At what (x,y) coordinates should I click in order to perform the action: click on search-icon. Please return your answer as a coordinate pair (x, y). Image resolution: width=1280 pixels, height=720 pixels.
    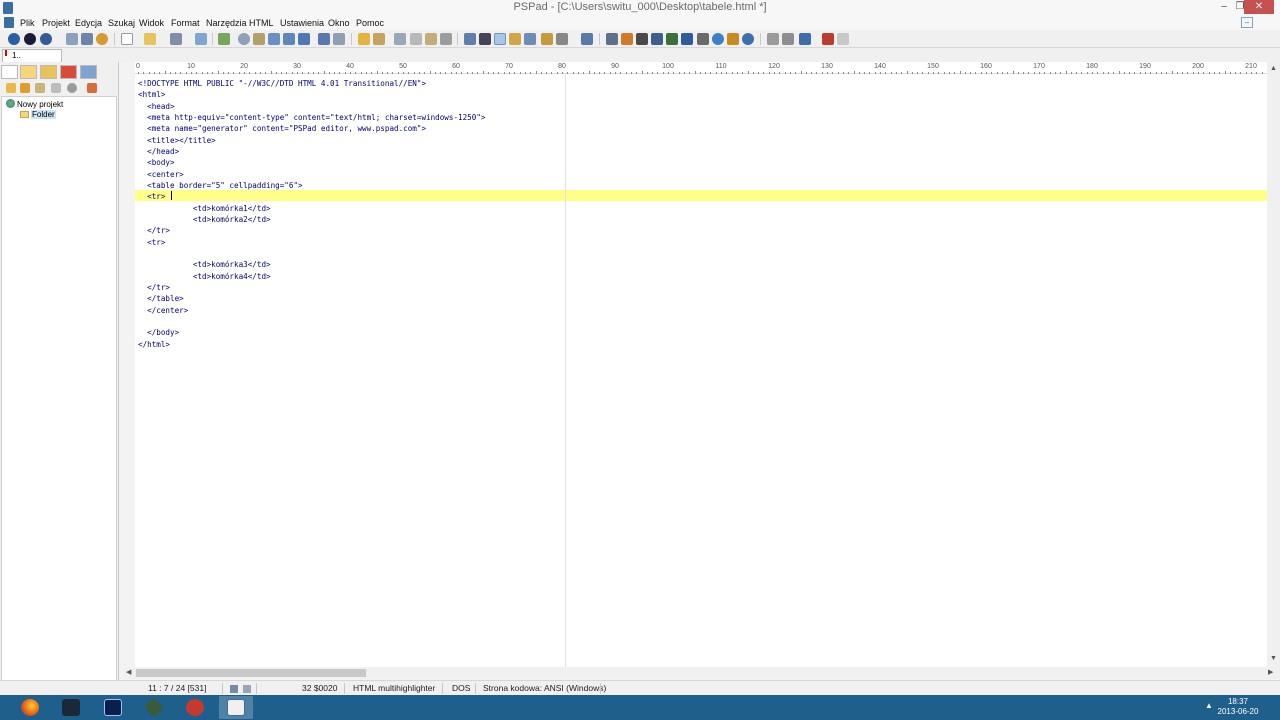
    Looking at the image, I should click on (244, 39).